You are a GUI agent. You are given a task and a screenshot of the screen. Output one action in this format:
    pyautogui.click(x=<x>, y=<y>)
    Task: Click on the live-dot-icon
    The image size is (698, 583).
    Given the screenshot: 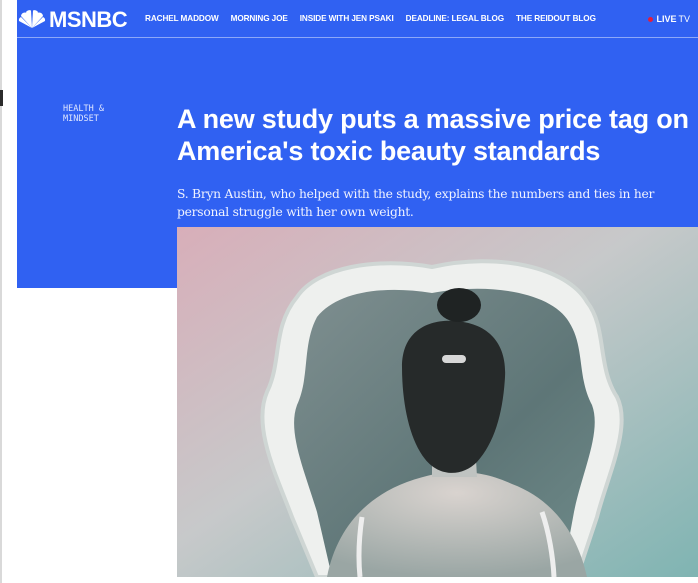 What is the action you would take?
    pyautogui.click(x=651, y=19)
    